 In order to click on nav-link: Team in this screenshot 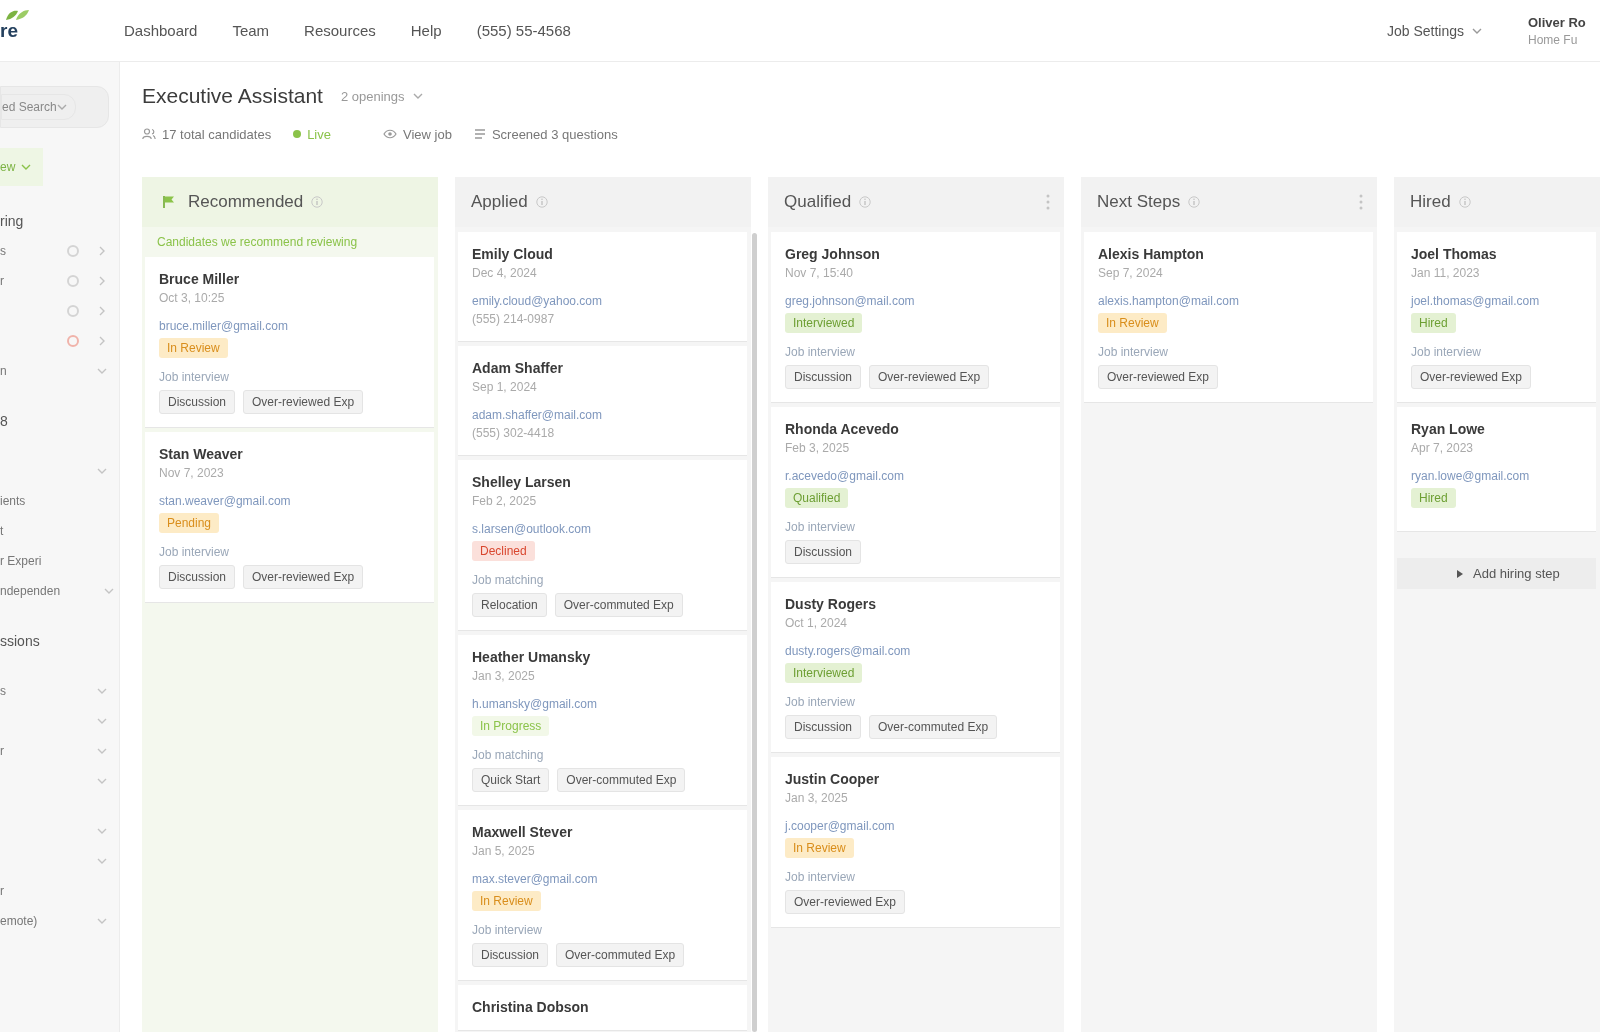, I will do `click(251, 30)`.